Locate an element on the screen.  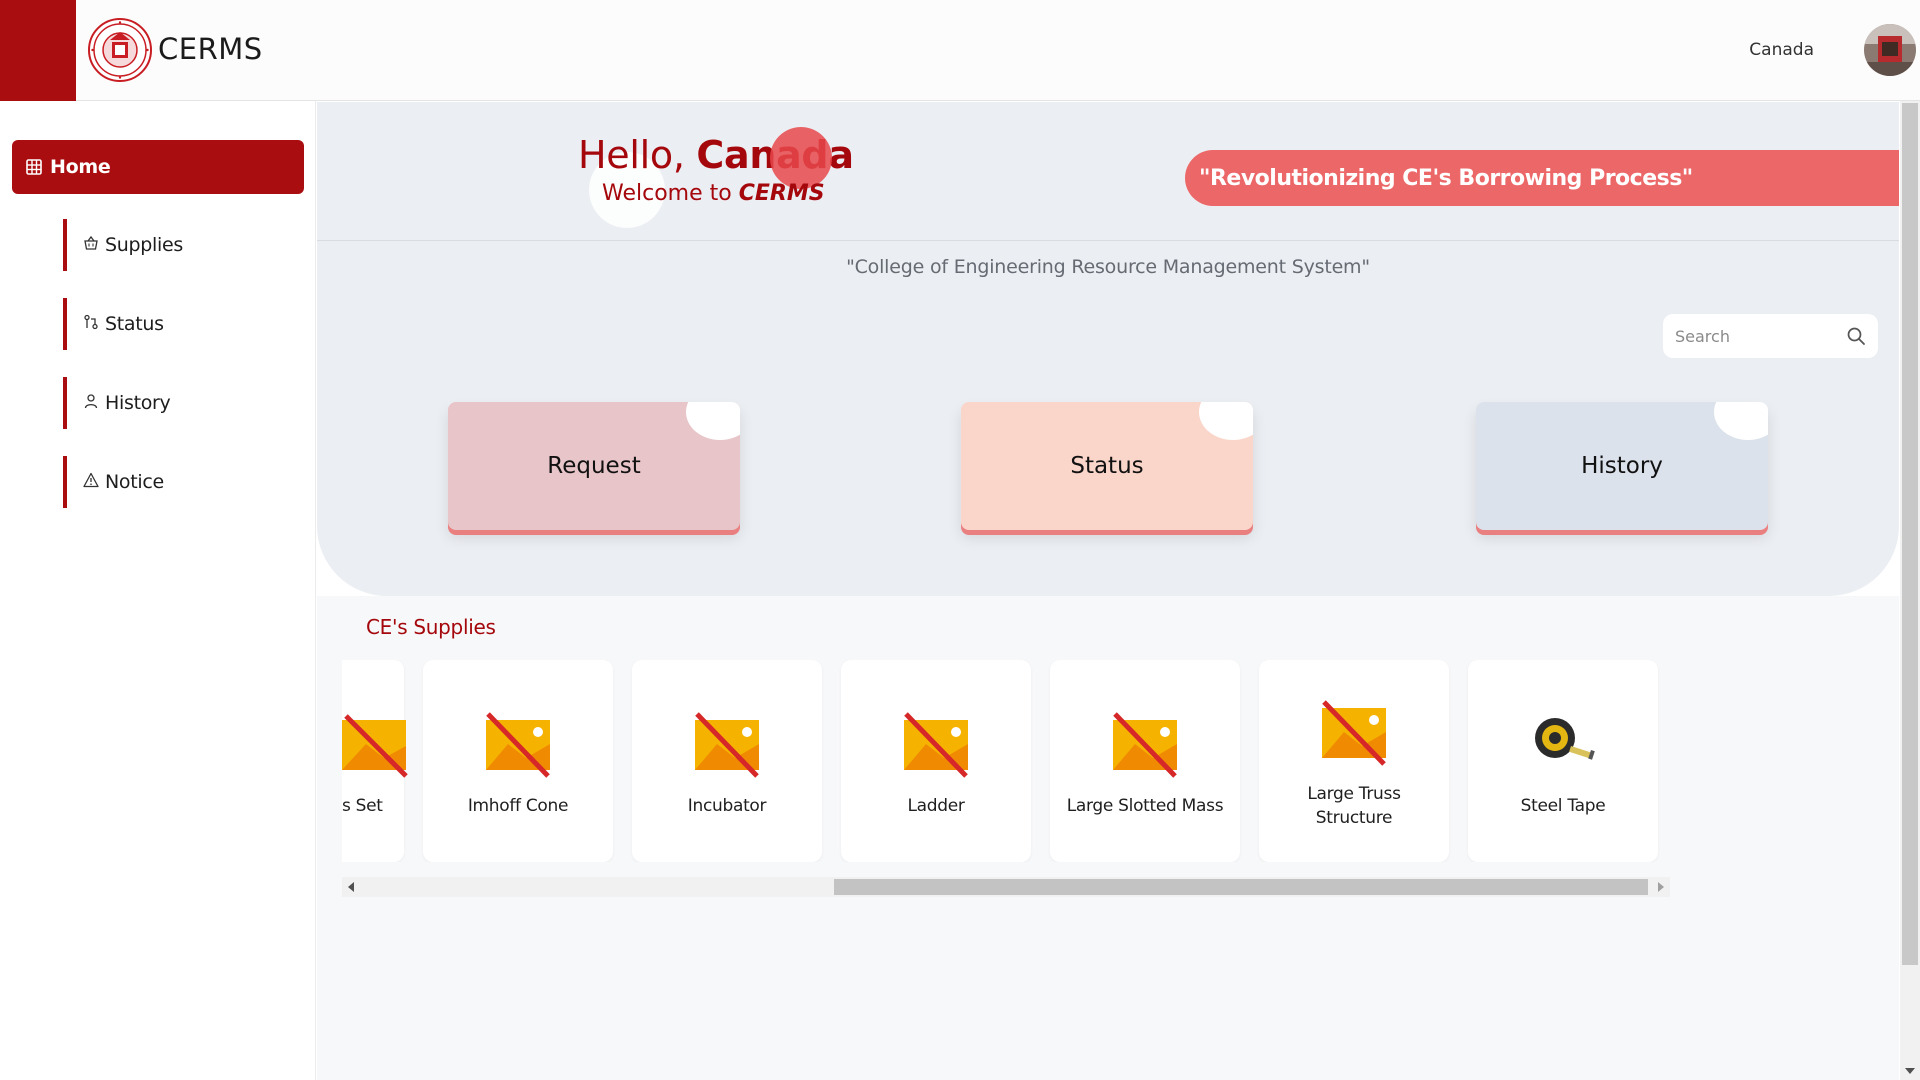
supply-card: Steel Tape is located at coordinates (1563, 761).